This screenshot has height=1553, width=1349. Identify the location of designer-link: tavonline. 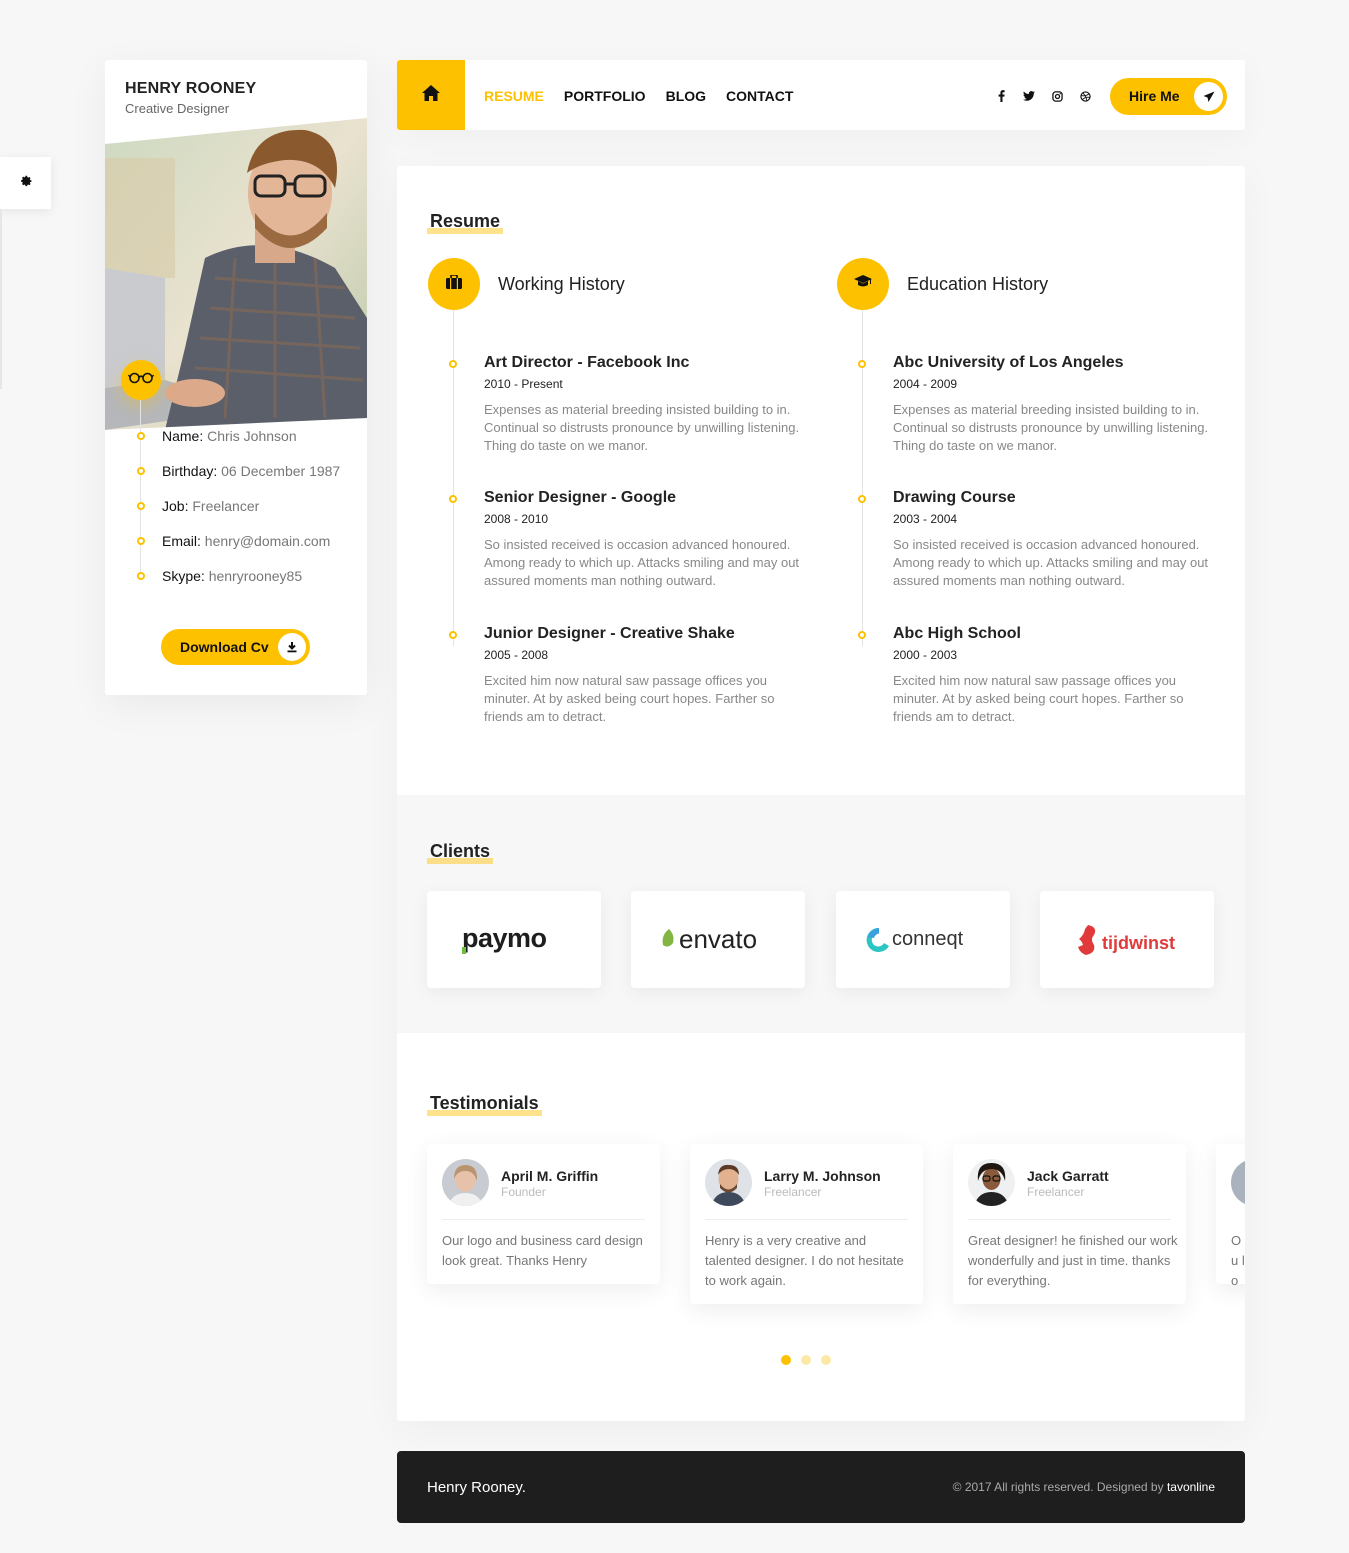
(1191, 1487).